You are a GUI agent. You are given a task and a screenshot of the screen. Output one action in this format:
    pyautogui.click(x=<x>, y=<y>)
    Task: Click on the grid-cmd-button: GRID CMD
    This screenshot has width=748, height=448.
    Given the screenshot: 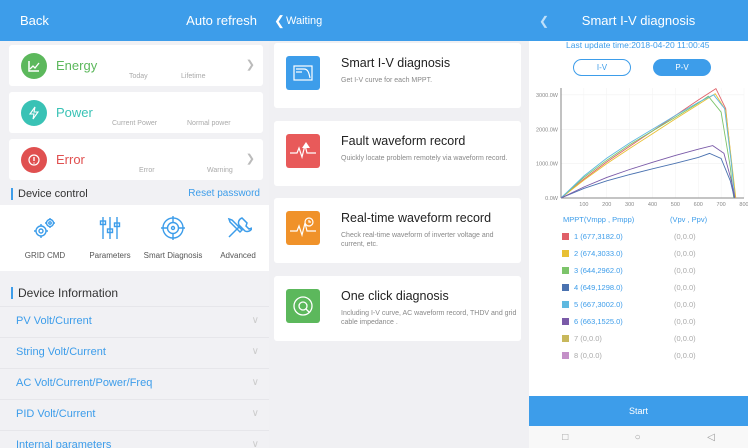 What is the action you would take?
    pyautogui.click(x=45, y=236)
    